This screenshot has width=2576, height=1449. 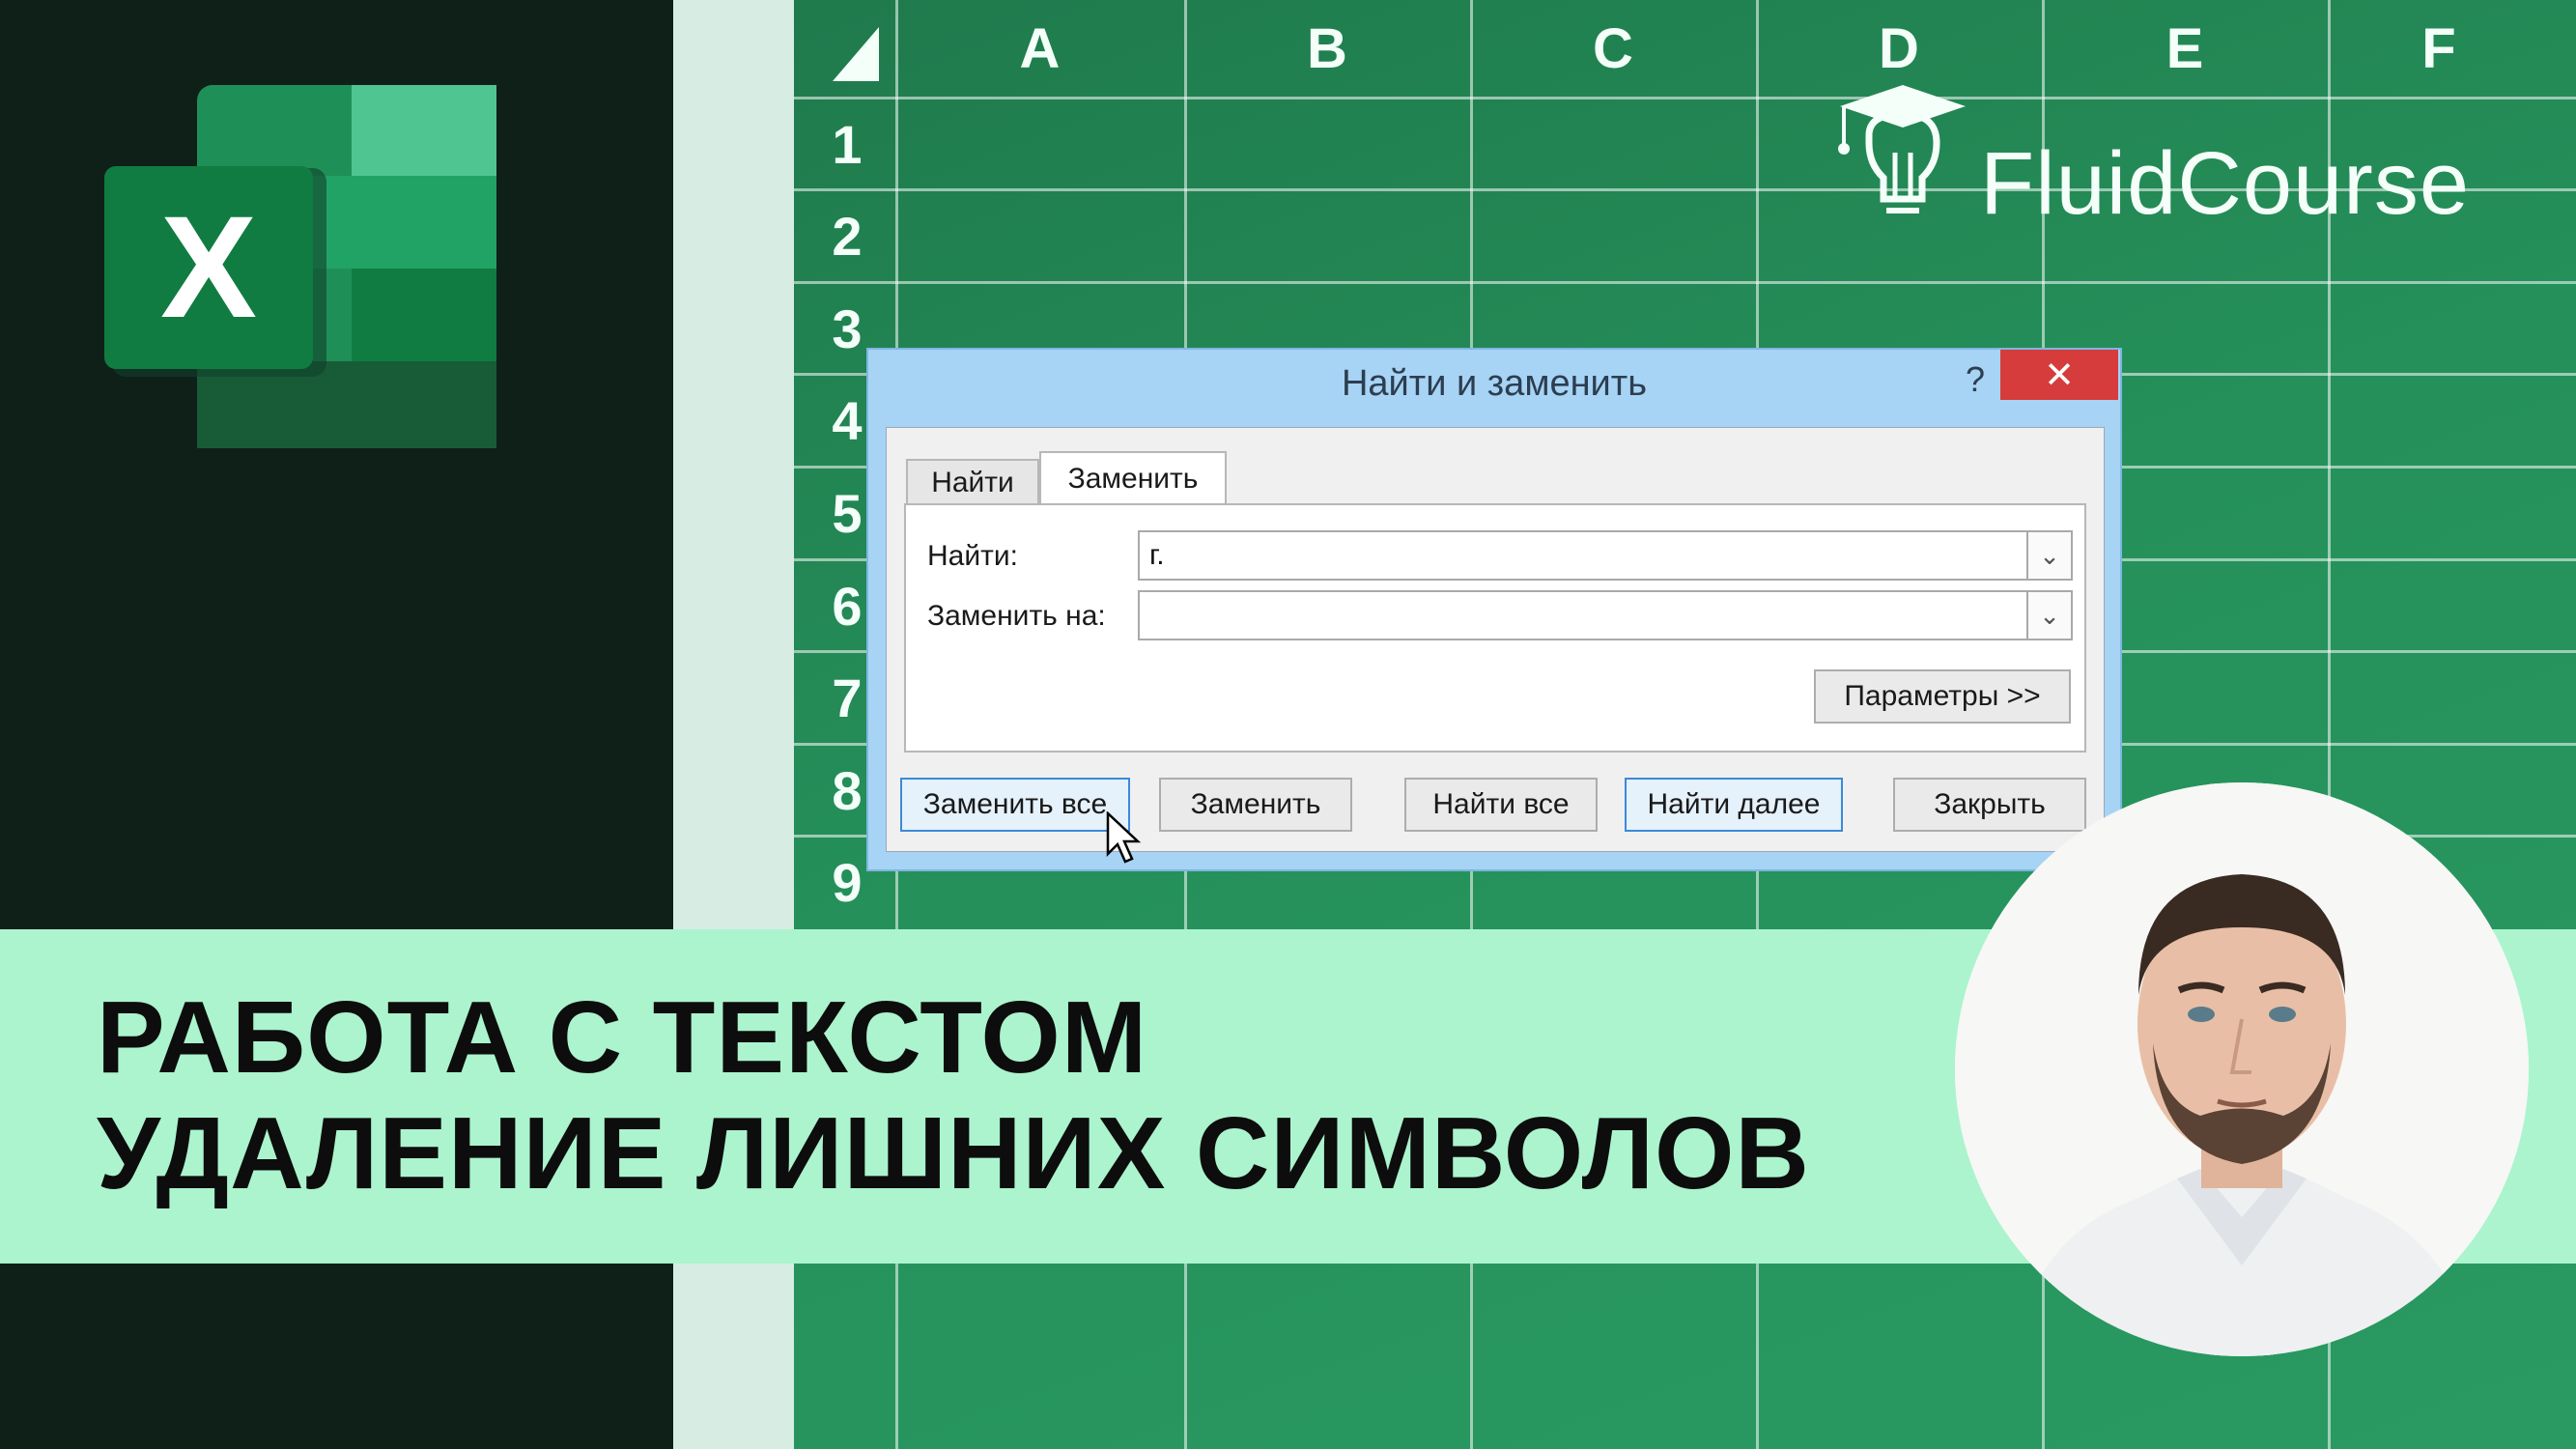 I want to click on excel-logo: X, so click(x=302, y=268).